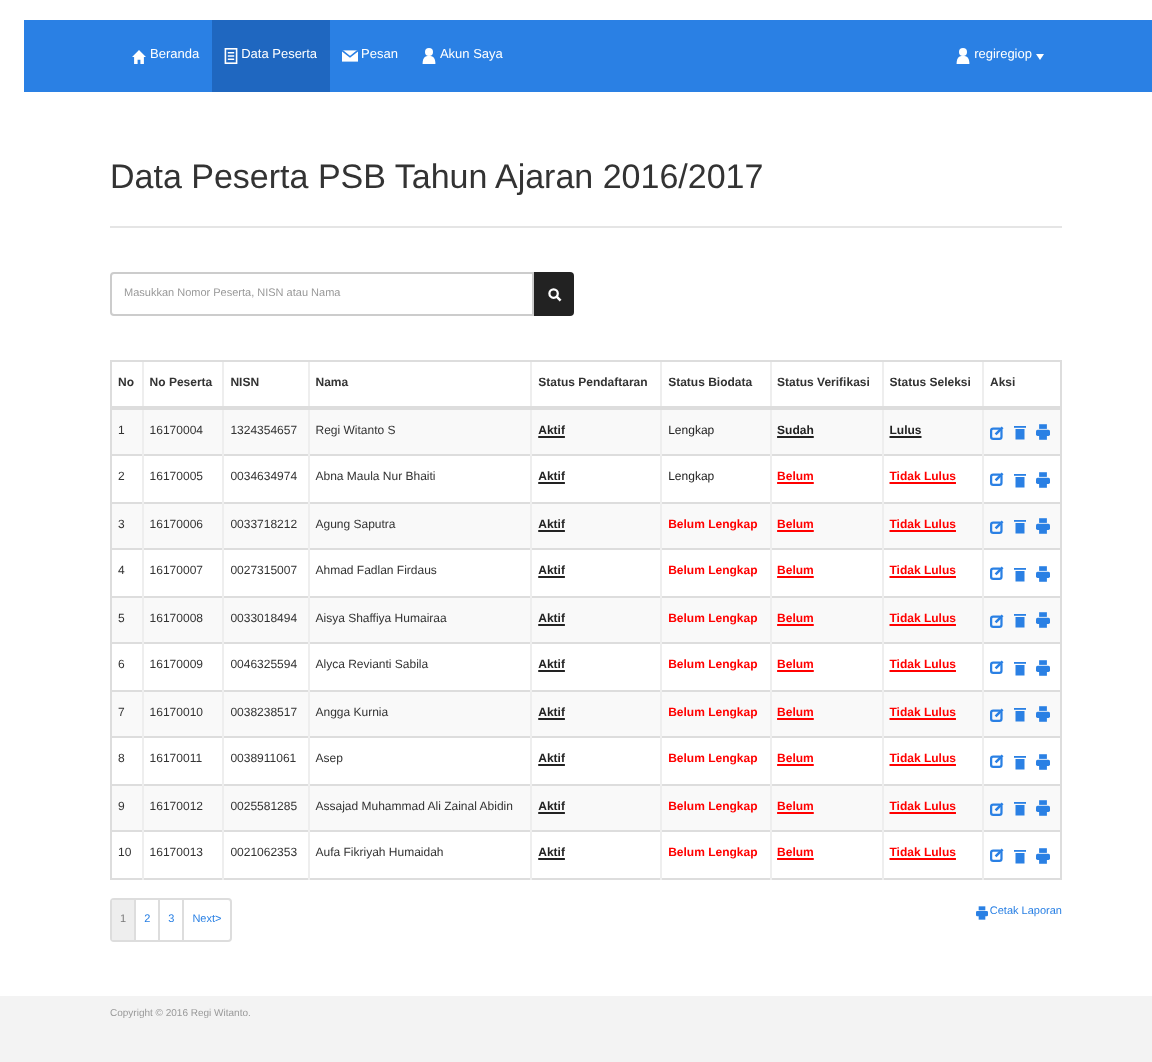 This screenshot has height=1062, width=1152. What do you see at coordinates (139, 56) in the screenshot?
I see `house-icon` at bounding box center [139, 56].